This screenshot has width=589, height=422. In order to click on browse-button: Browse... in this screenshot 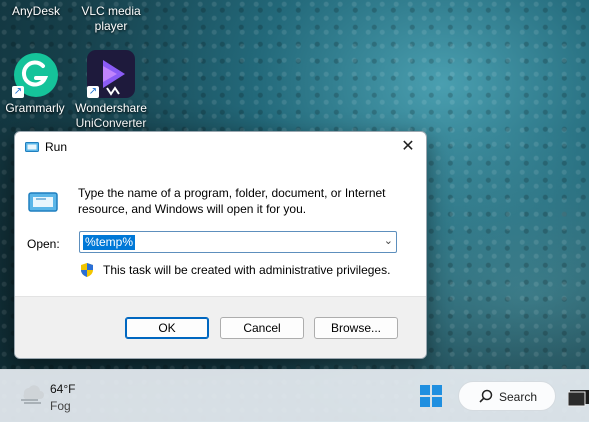, I will do `click(356, 328)`.